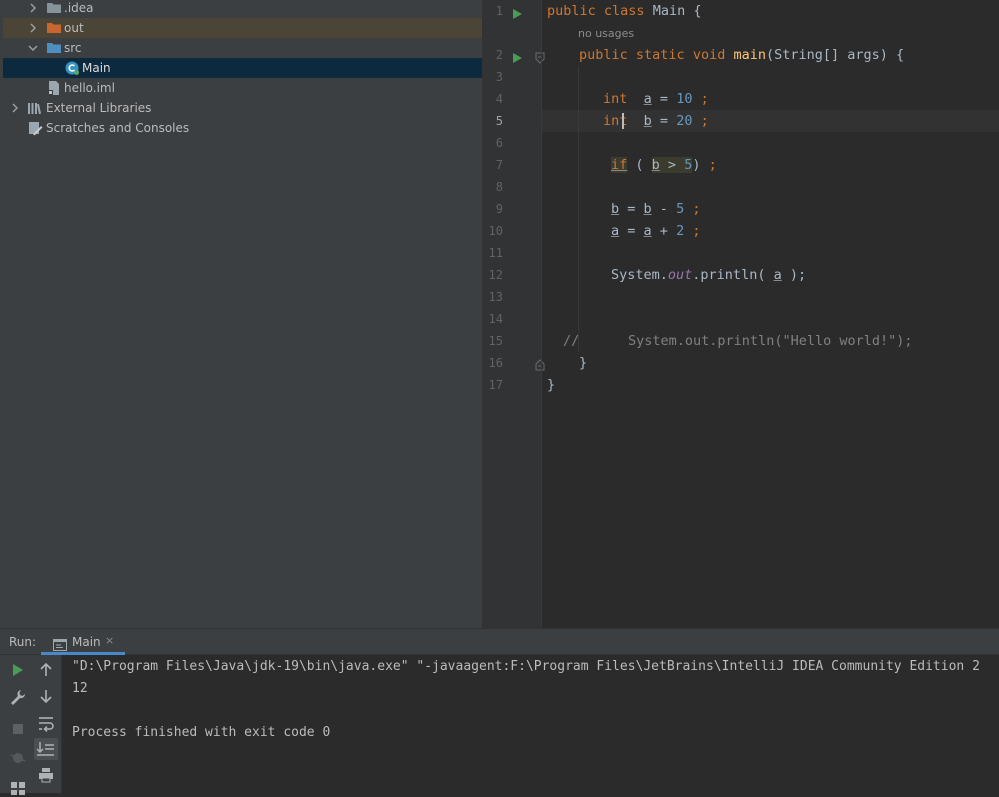  I want to click on line-number: 3, so click(499, 77).